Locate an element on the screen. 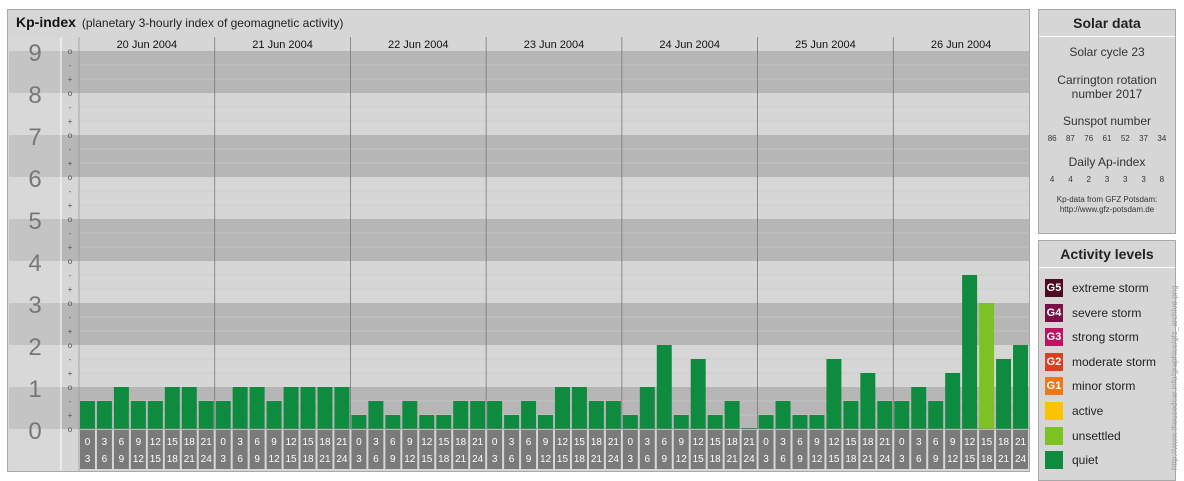  y-tick-label-9: 9 is located at coordinates (34, 53).